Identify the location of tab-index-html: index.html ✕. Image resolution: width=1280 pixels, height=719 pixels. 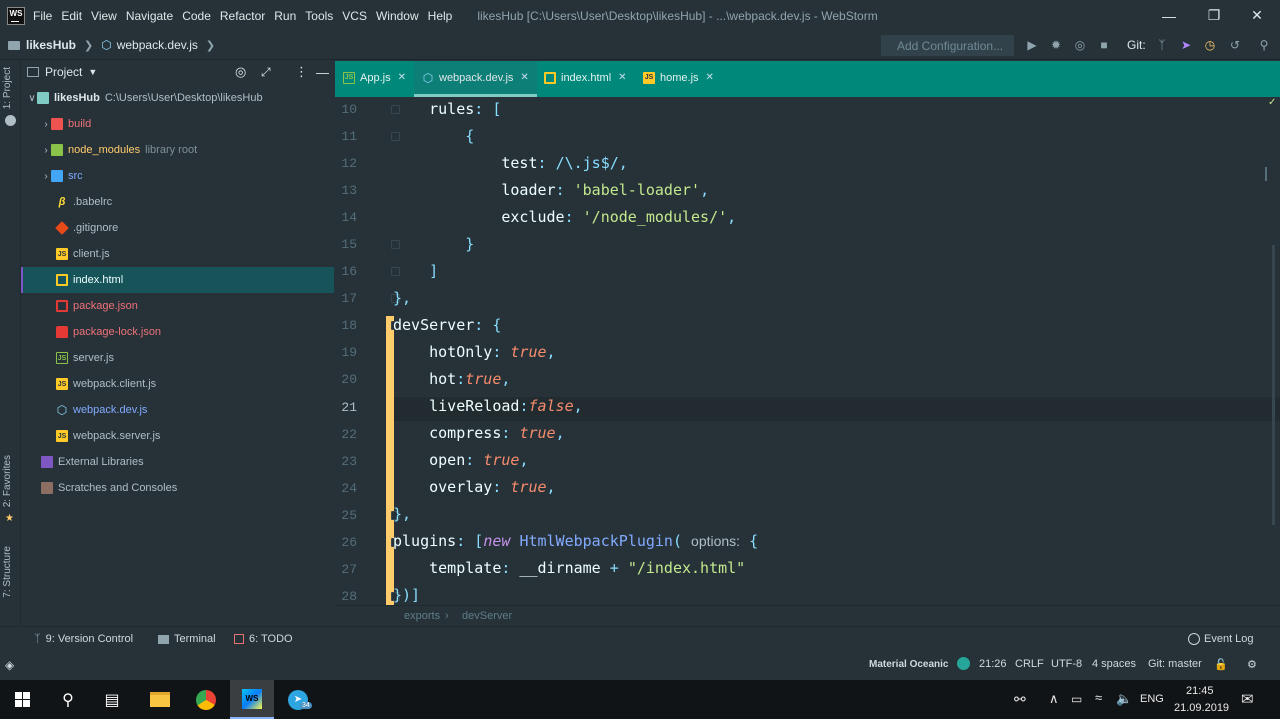
(591, 77).